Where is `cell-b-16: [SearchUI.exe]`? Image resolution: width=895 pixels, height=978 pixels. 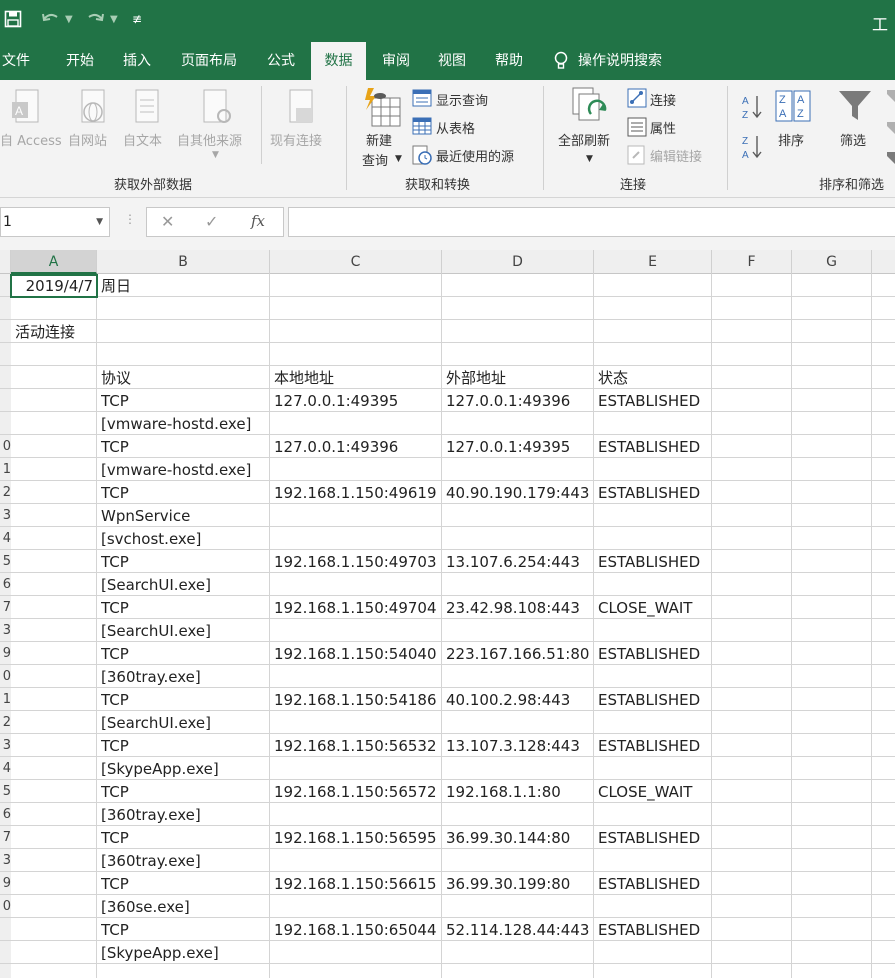 cell-b-16: [SearchUI.exe] is located at coordinates (221, 631).